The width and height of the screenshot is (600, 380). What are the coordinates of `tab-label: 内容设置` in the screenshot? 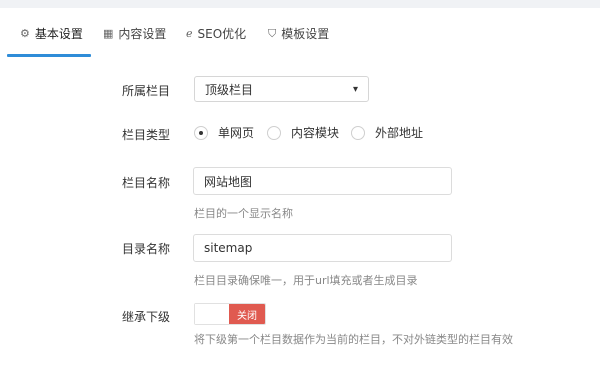 It's located at (142, 34).